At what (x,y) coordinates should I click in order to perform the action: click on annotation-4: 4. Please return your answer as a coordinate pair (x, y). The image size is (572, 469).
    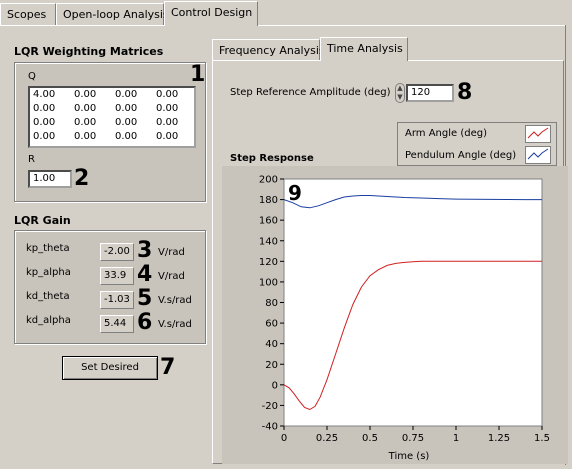
    Looking at the image, I should click on (145, 274).